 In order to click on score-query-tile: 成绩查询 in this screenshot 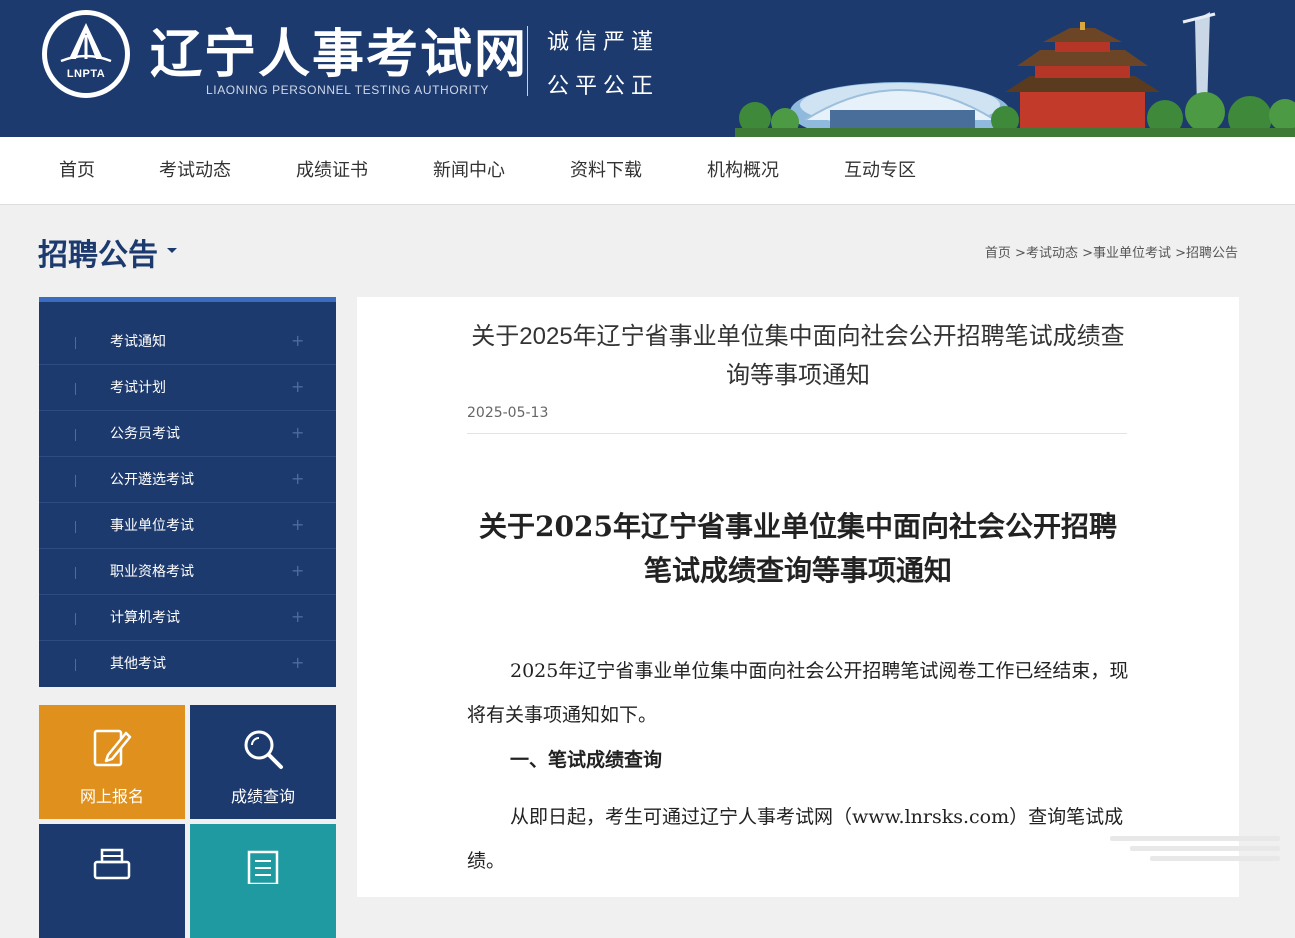, I will do `click(263, 762)`.